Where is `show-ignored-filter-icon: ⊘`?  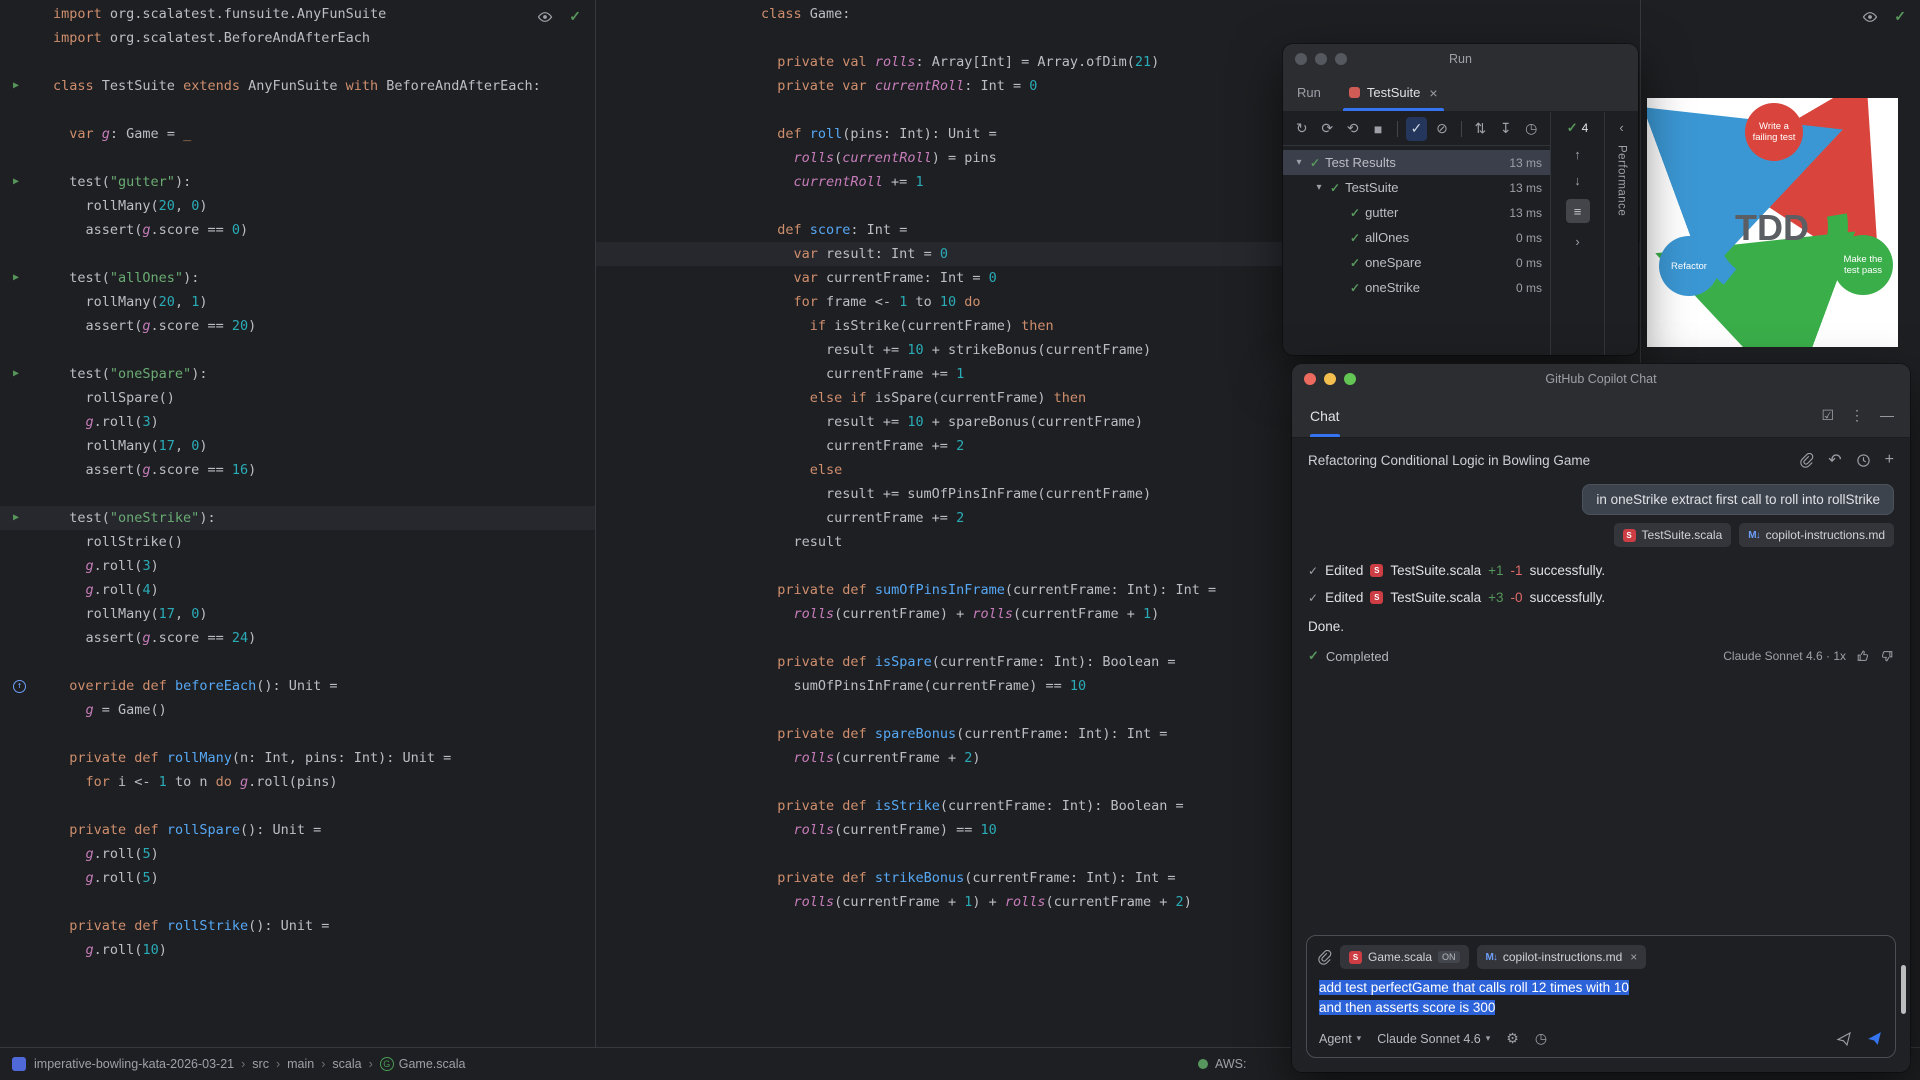
show-ignored-filter-icon: ⊘ is located at coordinates (1441, 129).